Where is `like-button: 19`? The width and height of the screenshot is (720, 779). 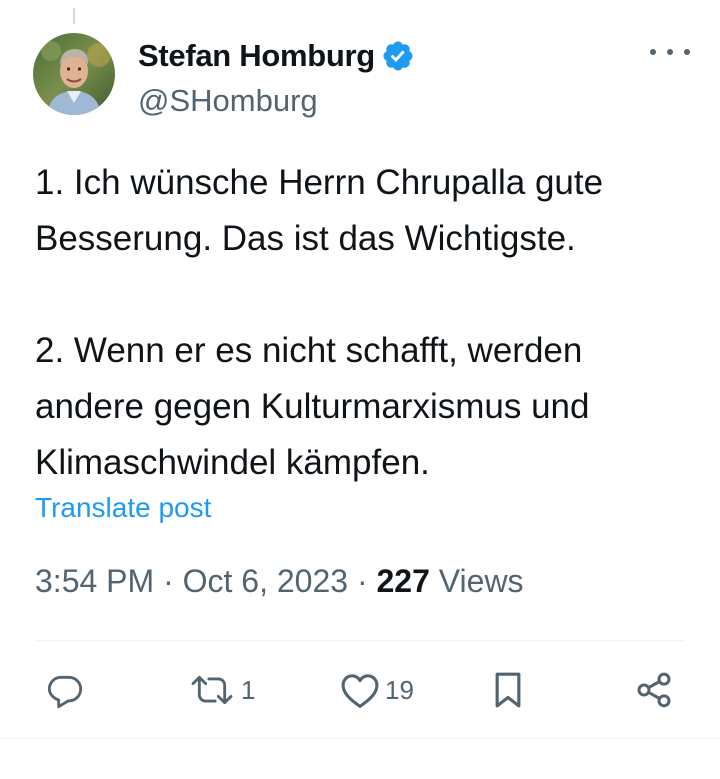 like-button: 19 is located at coordinates (376, 690).